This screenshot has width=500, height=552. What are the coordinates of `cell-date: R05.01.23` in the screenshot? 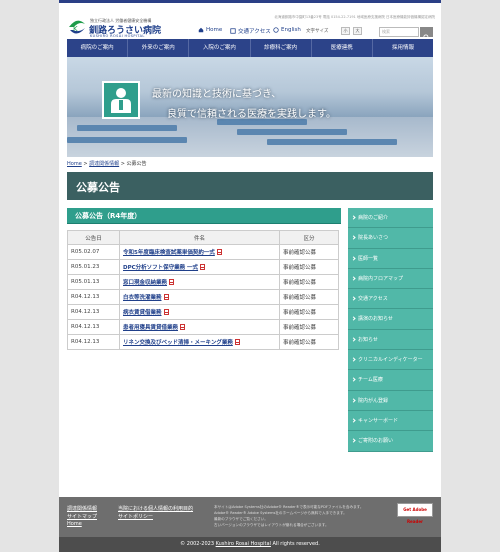 It's located at (93, 267).